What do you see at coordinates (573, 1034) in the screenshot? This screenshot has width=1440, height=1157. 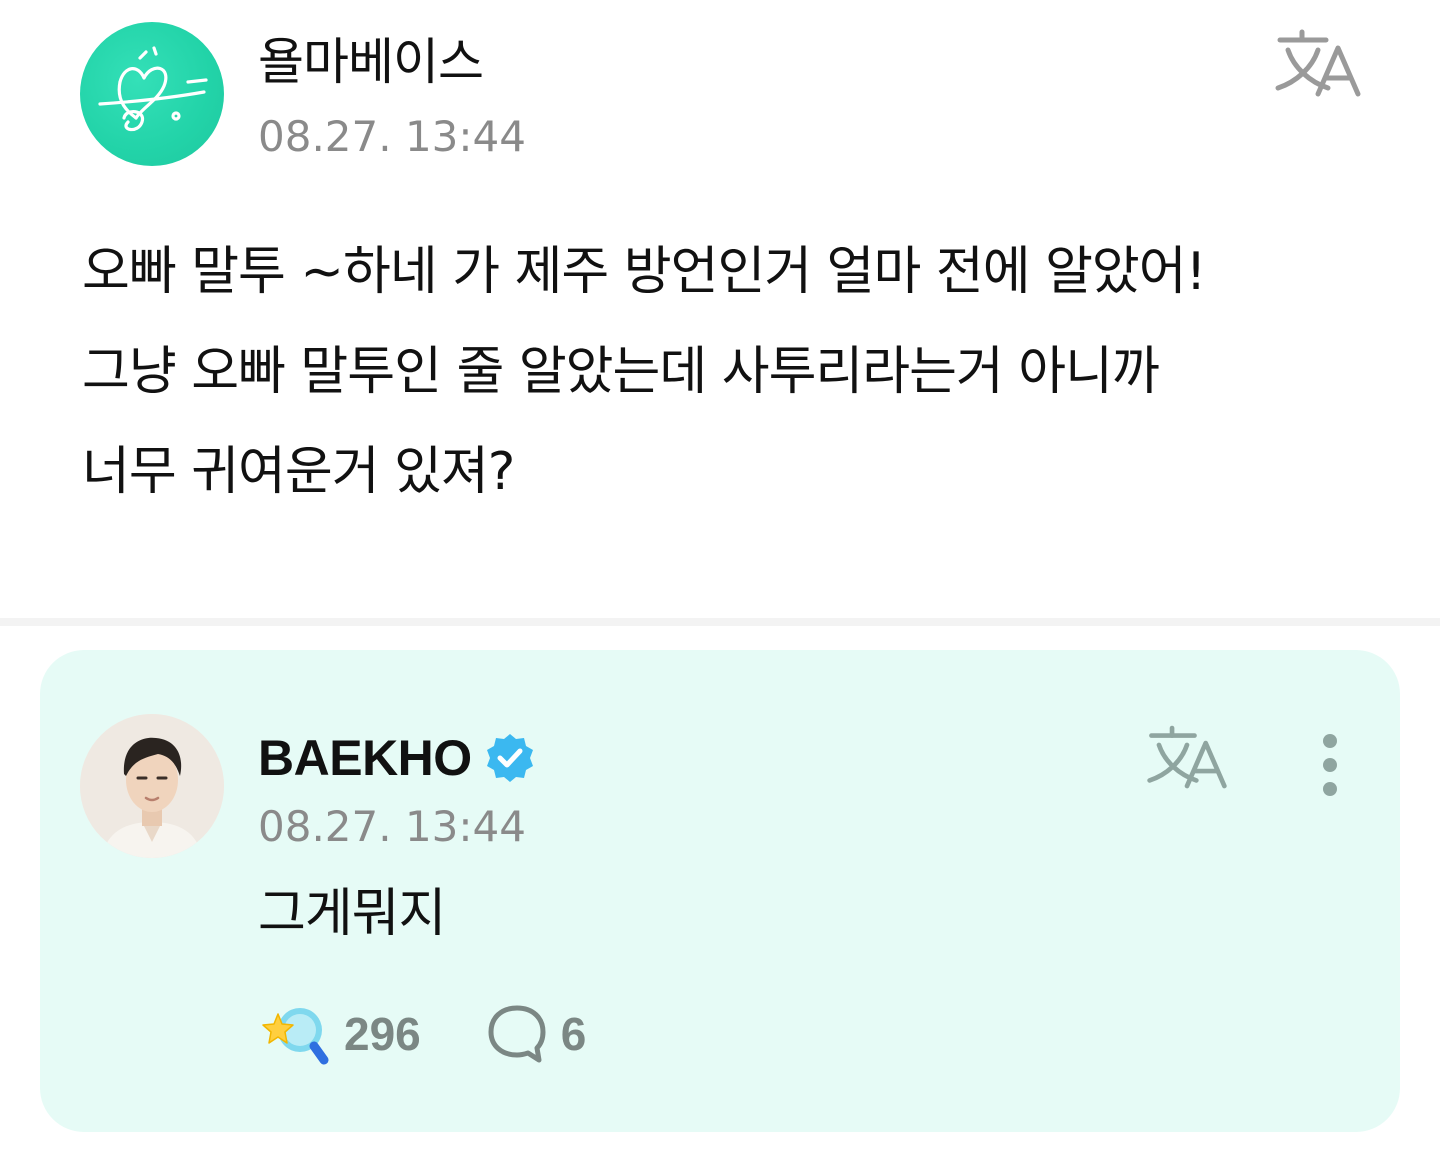 I see `comment-count: 6` at bounding box center [573, 1034].